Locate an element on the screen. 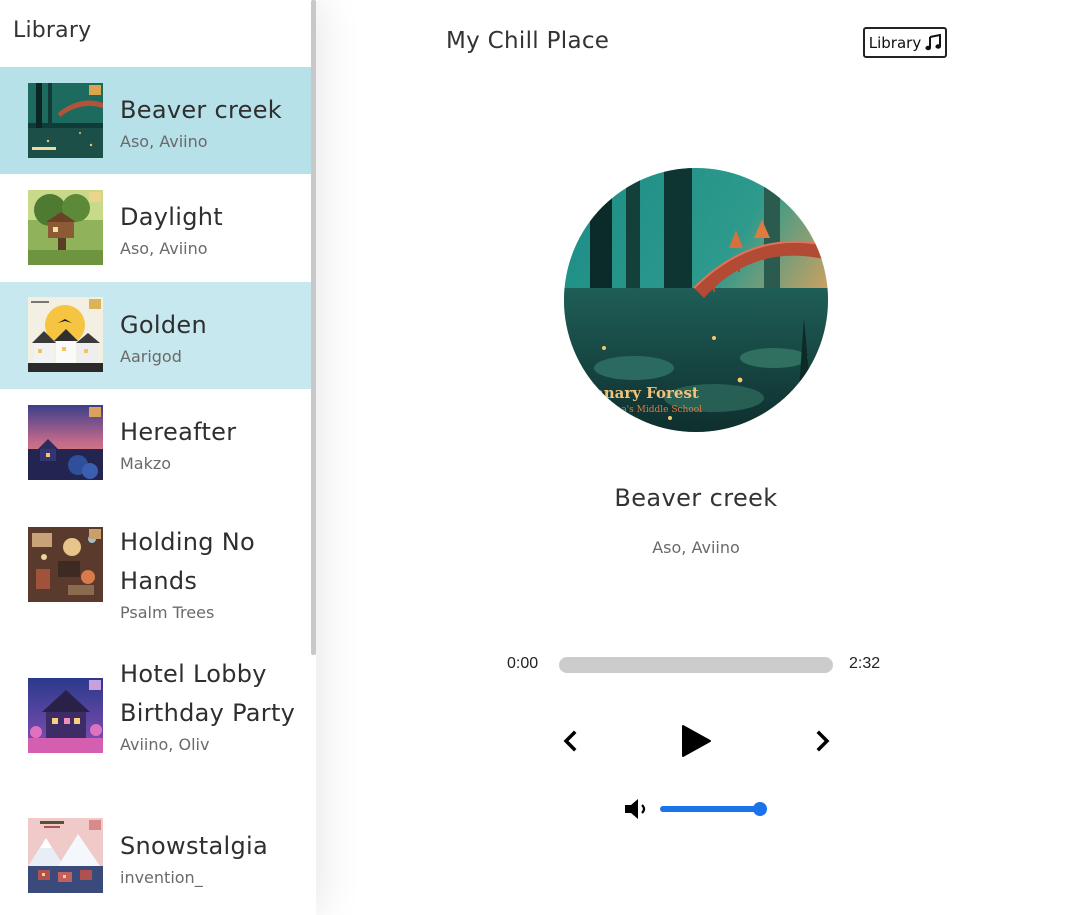  library-song-item: Golden Aarigod is located at coordinates (155, 335).